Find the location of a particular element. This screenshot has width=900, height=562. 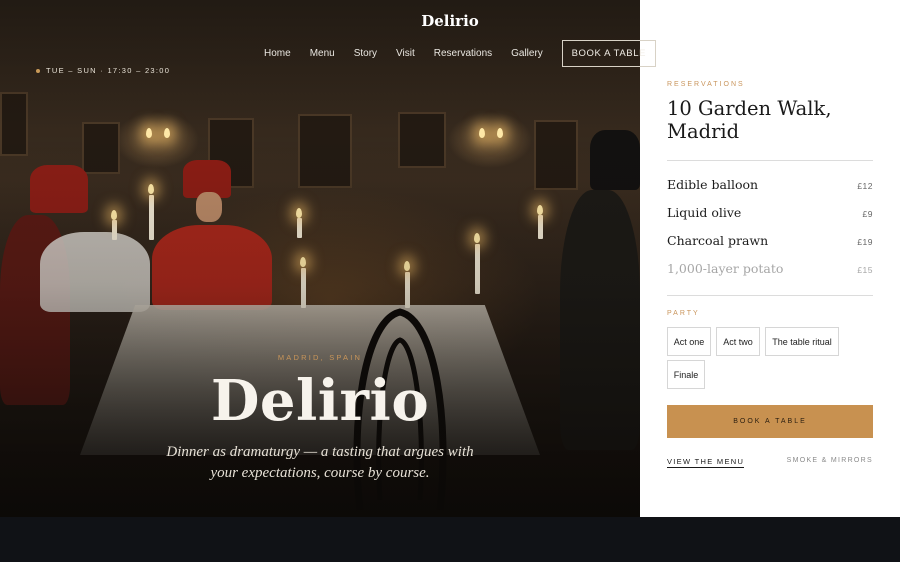

menu-item-name: 1,000-layer potato is located at coordinates (725, 268).